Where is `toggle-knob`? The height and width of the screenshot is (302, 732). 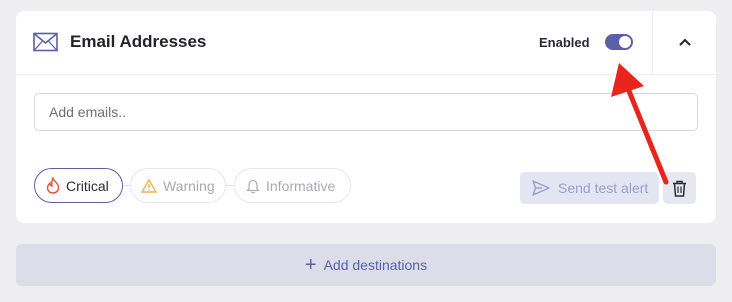 toggle-knob is located at coordinates (625, 42).